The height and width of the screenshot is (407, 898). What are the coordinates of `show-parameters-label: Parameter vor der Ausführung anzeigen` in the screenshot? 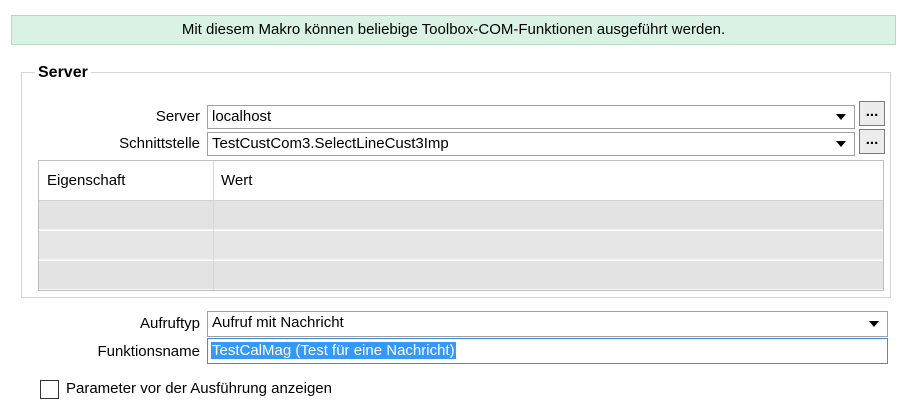 It's located at (199, 389).